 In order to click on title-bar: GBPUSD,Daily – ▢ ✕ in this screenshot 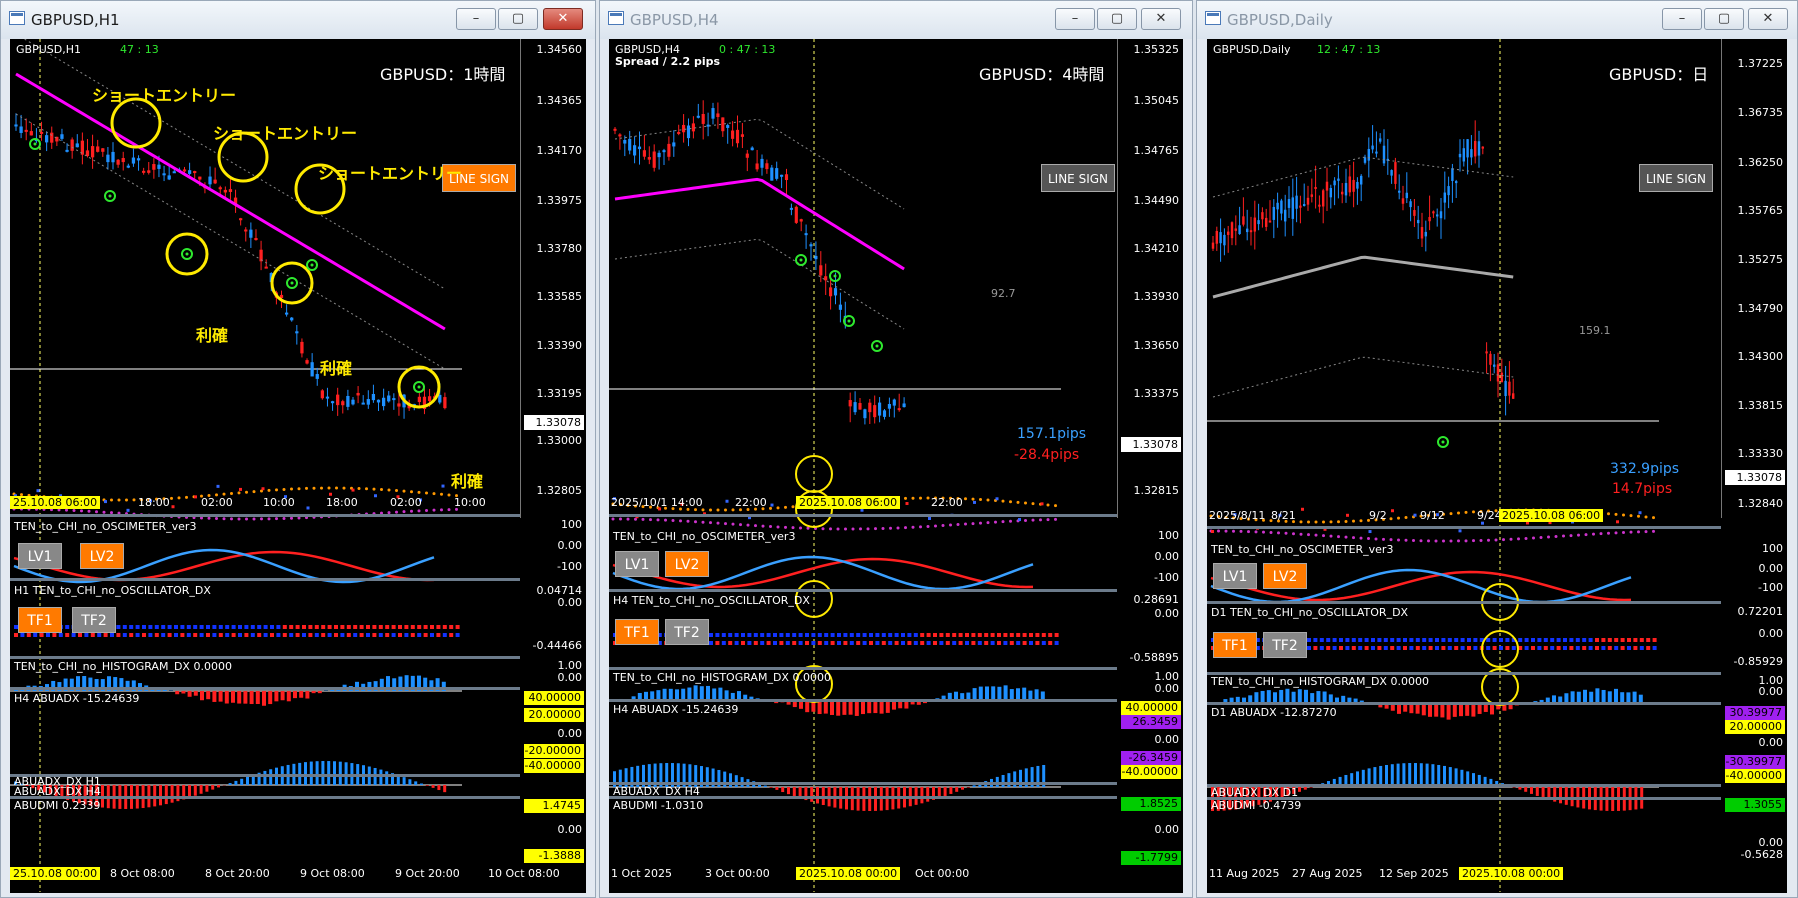, I will do `click(1497, 20)`.